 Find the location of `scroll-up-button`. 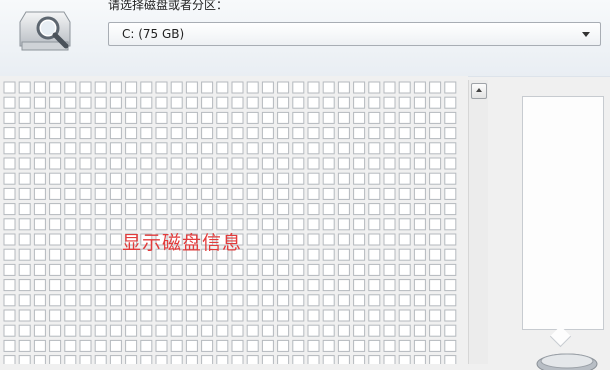

scroll-up-button is located at coordinates (479, 91).